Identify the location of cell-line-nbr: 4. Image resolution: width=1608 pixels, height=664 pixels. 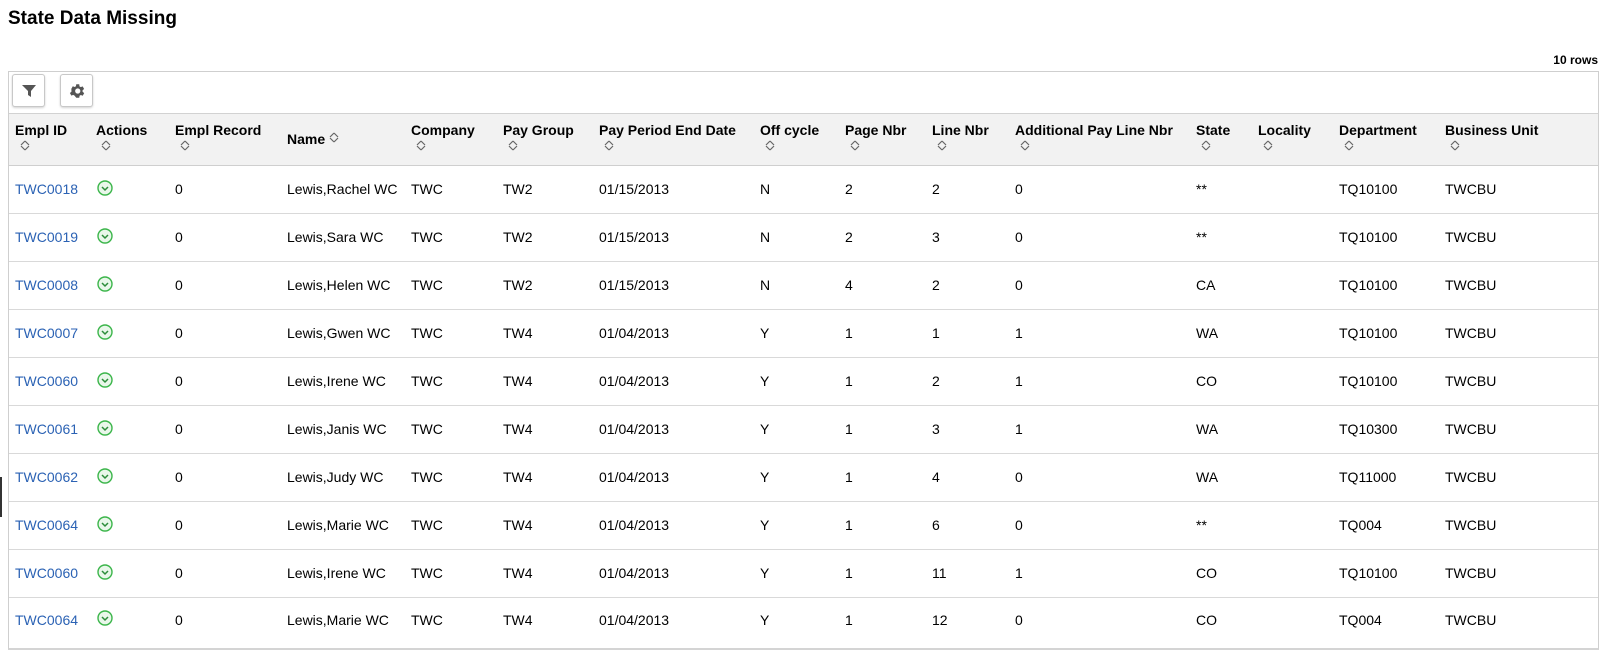
(967, 477).